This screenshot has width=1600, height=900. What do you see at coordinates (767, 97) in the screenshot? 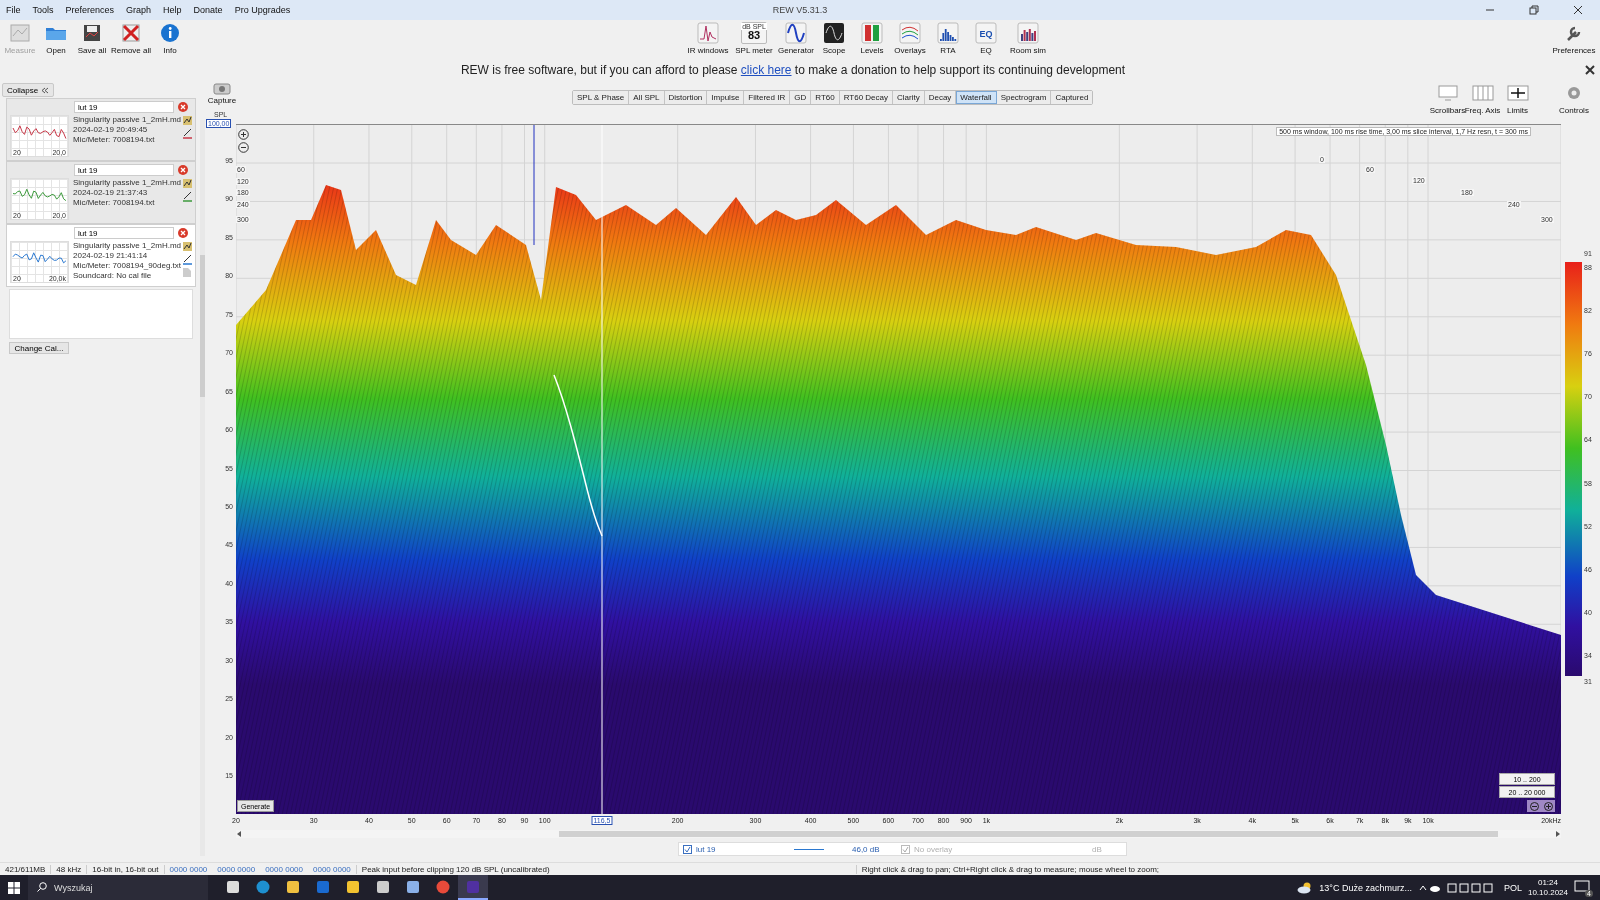
I see `graph-tab: Filtered IR` at bounding box center [767, 97].